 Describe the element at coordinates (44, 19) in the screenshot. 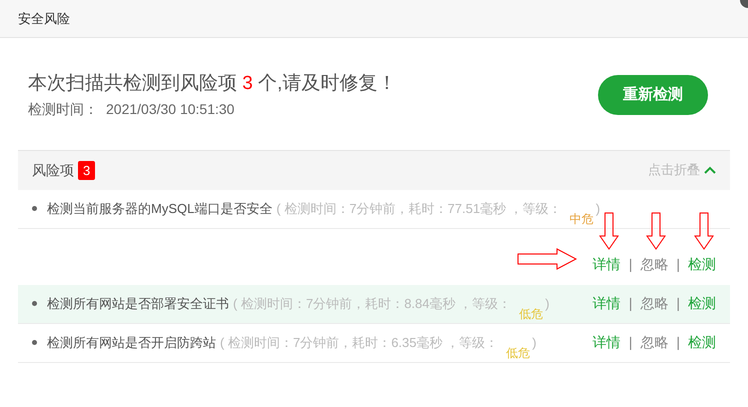

I see `window-title: 安全风险` at that location.